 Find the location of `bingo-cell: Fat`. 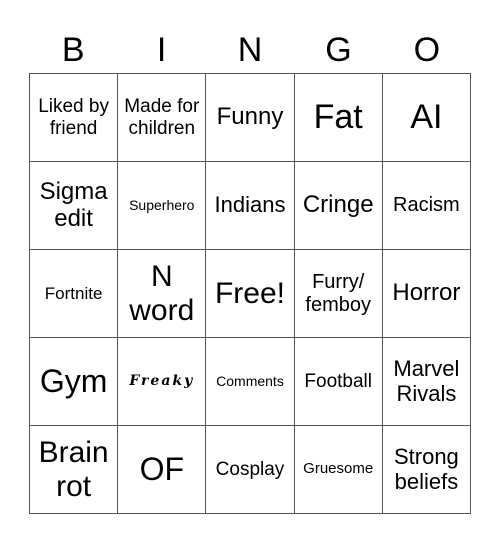

bingo-cell: Fat is located at coordinates (338, 118).